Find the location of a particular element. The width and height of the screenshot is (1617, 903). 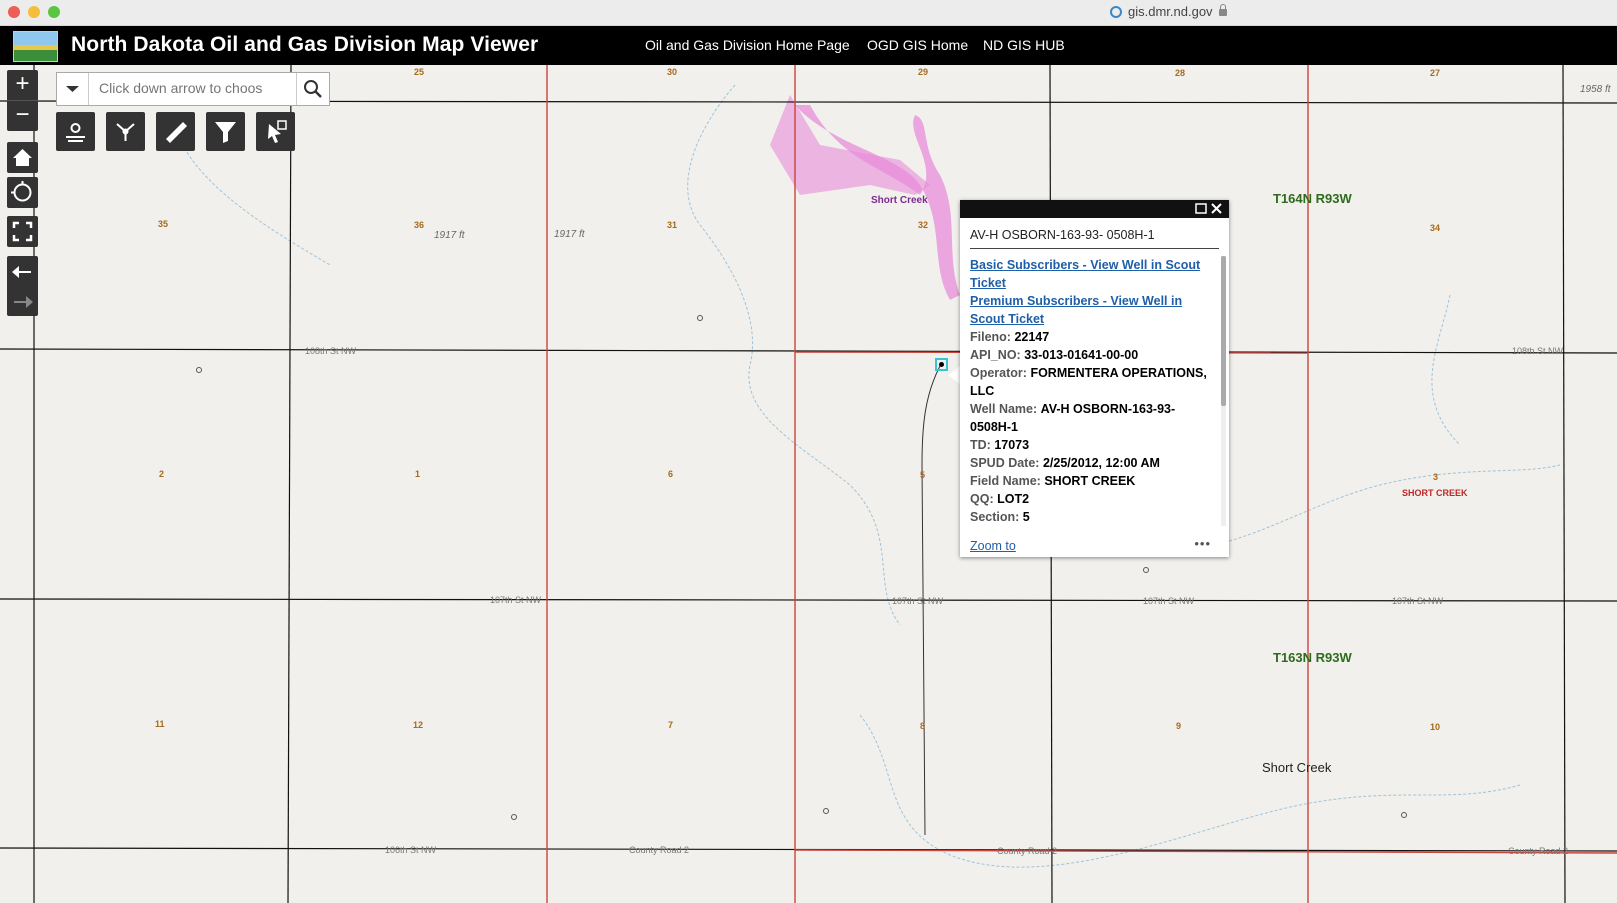

locate-icon is located at coordinates (21, 191).